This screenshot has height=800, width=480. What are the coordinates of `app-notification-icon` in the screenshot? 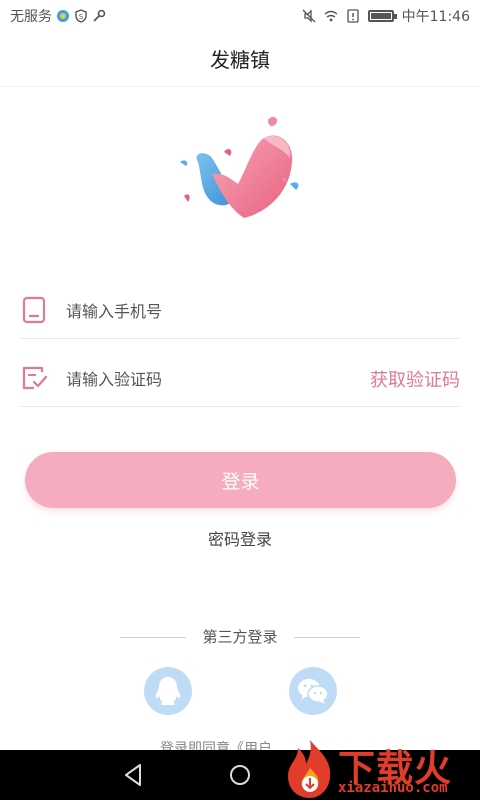 It's located at (63, 16).